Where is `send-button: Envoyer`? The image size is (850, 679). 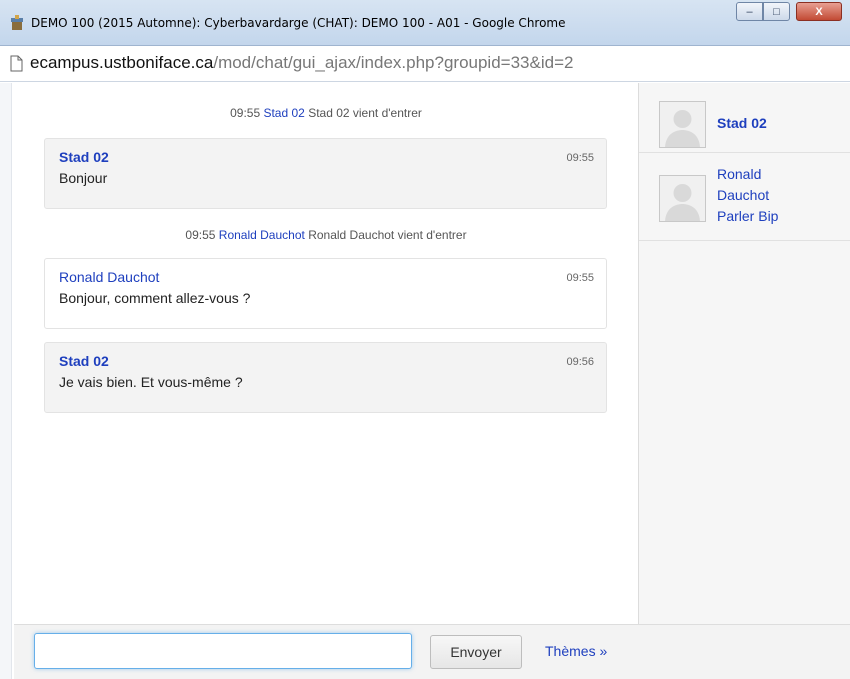 send-button: Envoyer is located at coordinates (476, 652).